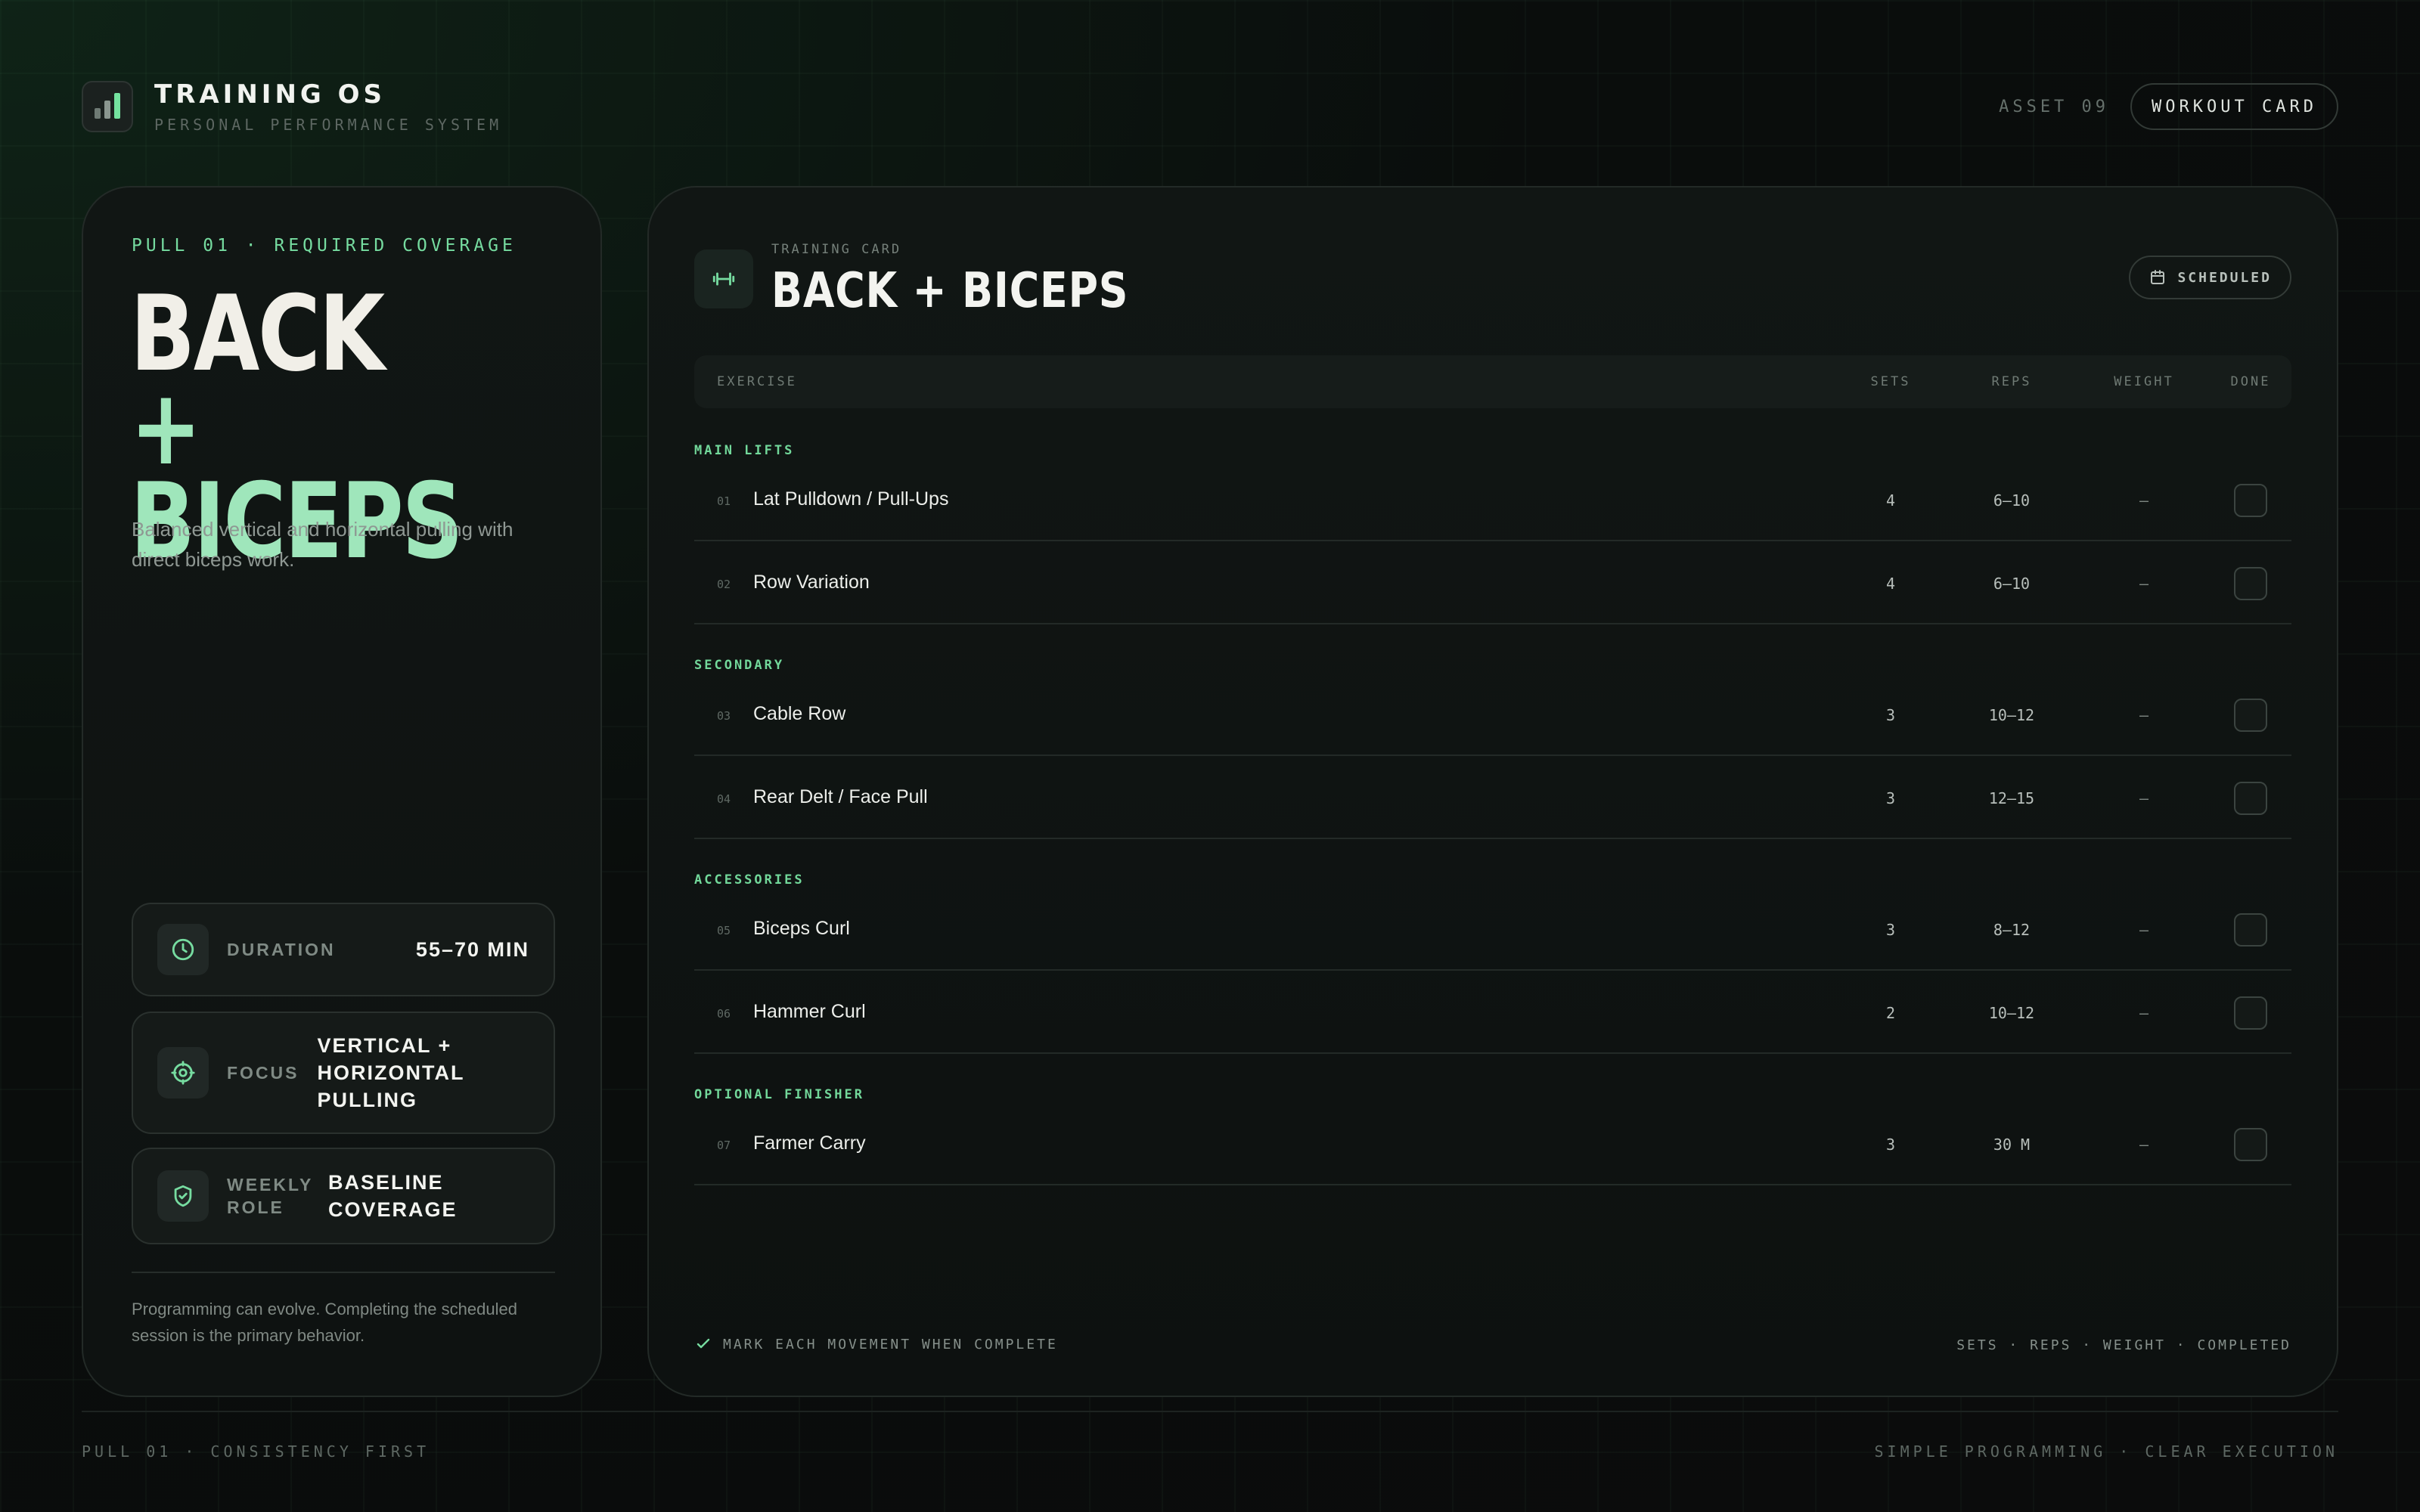 Image resolution: width=2420 pixels, height=1512 pixels. I want to click on card-footer-legend: SETS · REPS · WEIGHT · COMPLETED, so click(2123, 1345).